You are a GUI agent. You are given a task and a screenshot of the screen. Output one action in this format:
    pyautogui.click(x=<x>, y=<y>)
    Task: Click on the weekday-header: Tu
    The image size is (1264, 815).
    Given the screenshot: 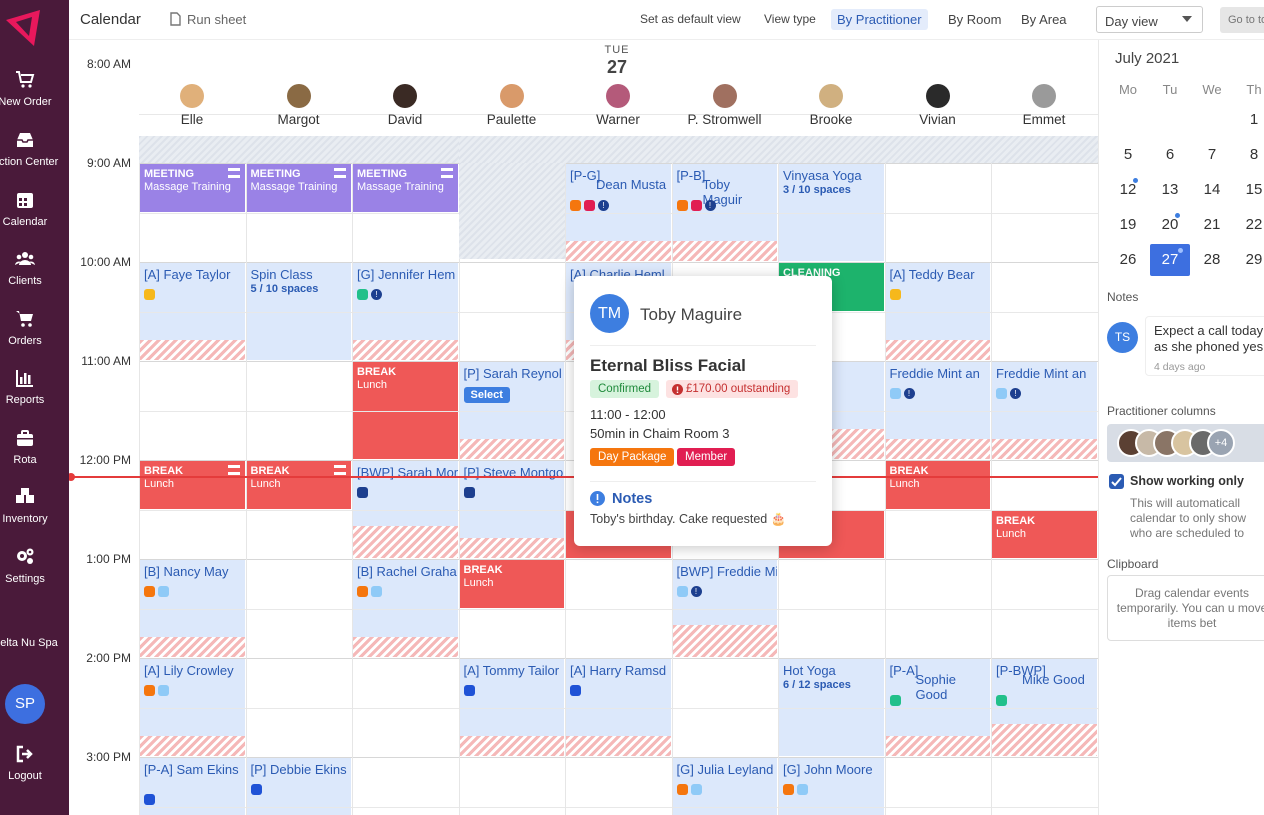 What is the action you would take?
    pyautogui.click(x=1170, y=89)
    